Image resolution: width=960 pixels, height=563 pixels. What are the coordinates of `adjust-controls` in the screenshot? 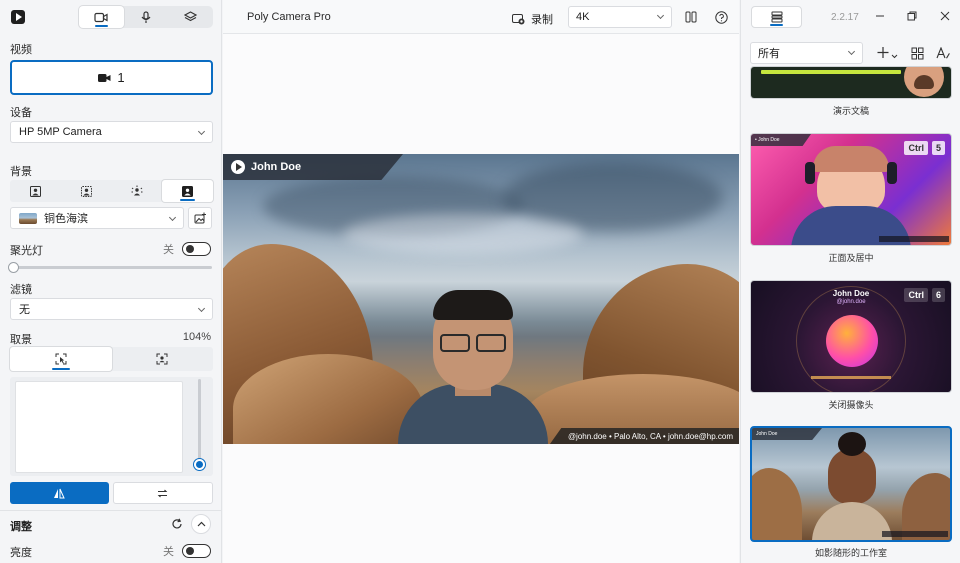 It's located at (191, 524).